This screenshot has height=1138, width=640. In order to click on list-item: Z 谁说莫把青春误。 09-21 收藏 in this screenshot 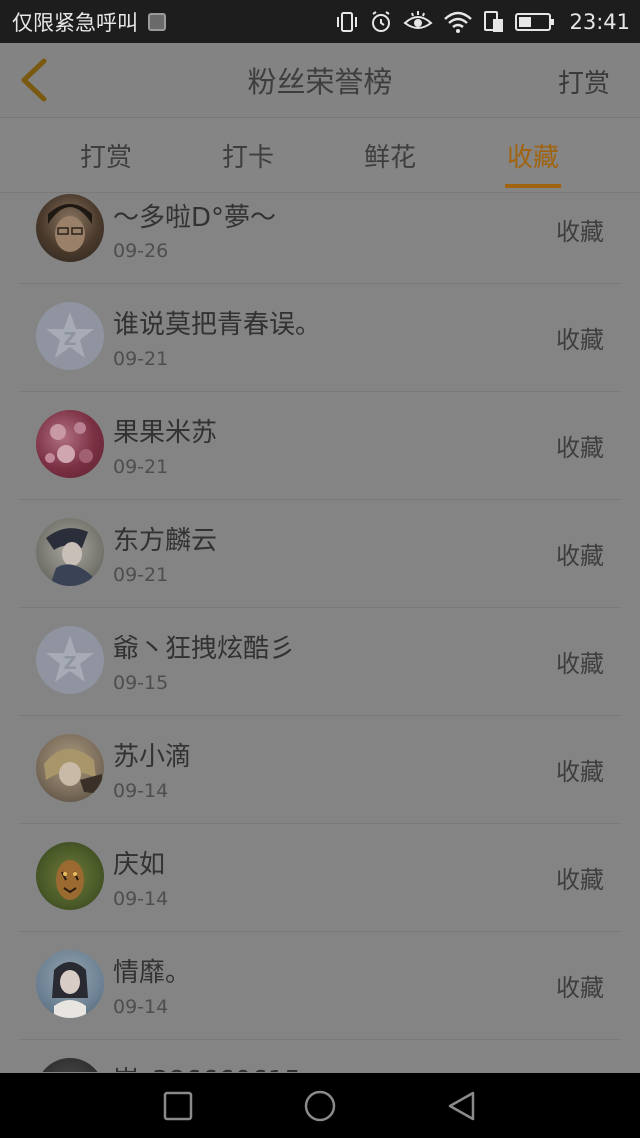, I will do `click(320, 338)`.